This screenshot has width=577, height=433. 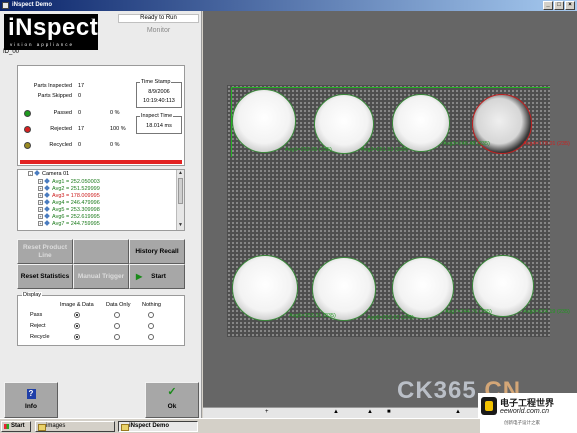 What do you see at coordinates (172, 392) in the screenshot?
I see `checkmark-icon: ✓` at bounding box center [172, 392].